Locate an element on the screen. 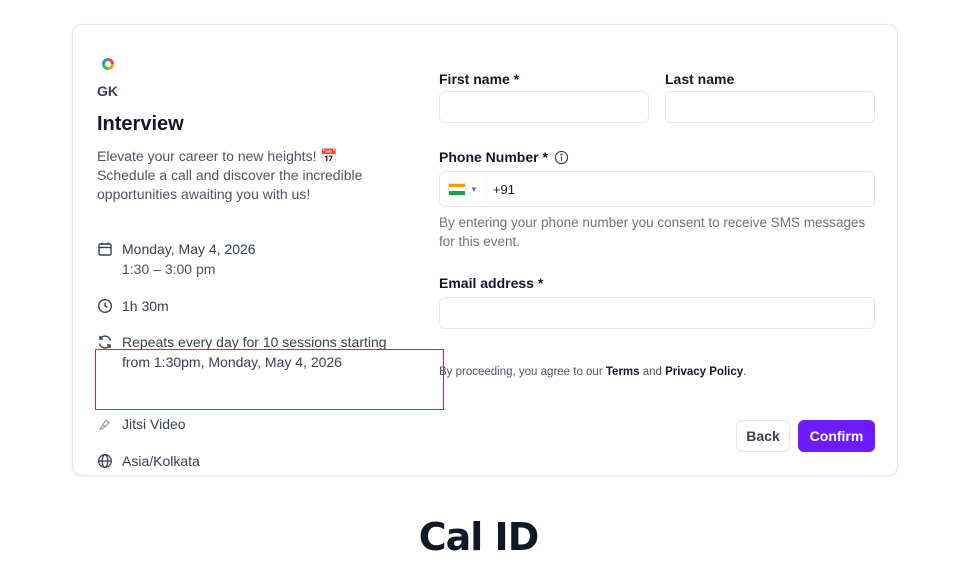 Image resolution: width=957 pixels, height=573 pixels. event-location: Jitsi Video is located at coordinates (154, 424).